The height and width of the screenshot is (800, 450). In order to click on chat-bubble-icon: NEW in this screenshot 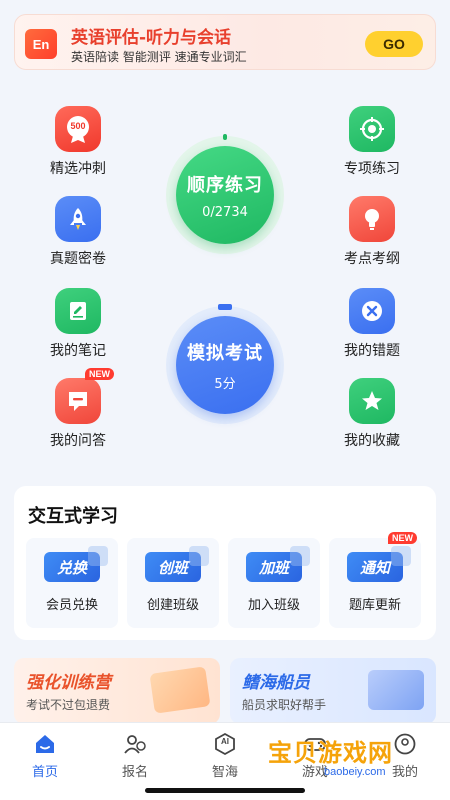, I will do `click(84, 396)`.